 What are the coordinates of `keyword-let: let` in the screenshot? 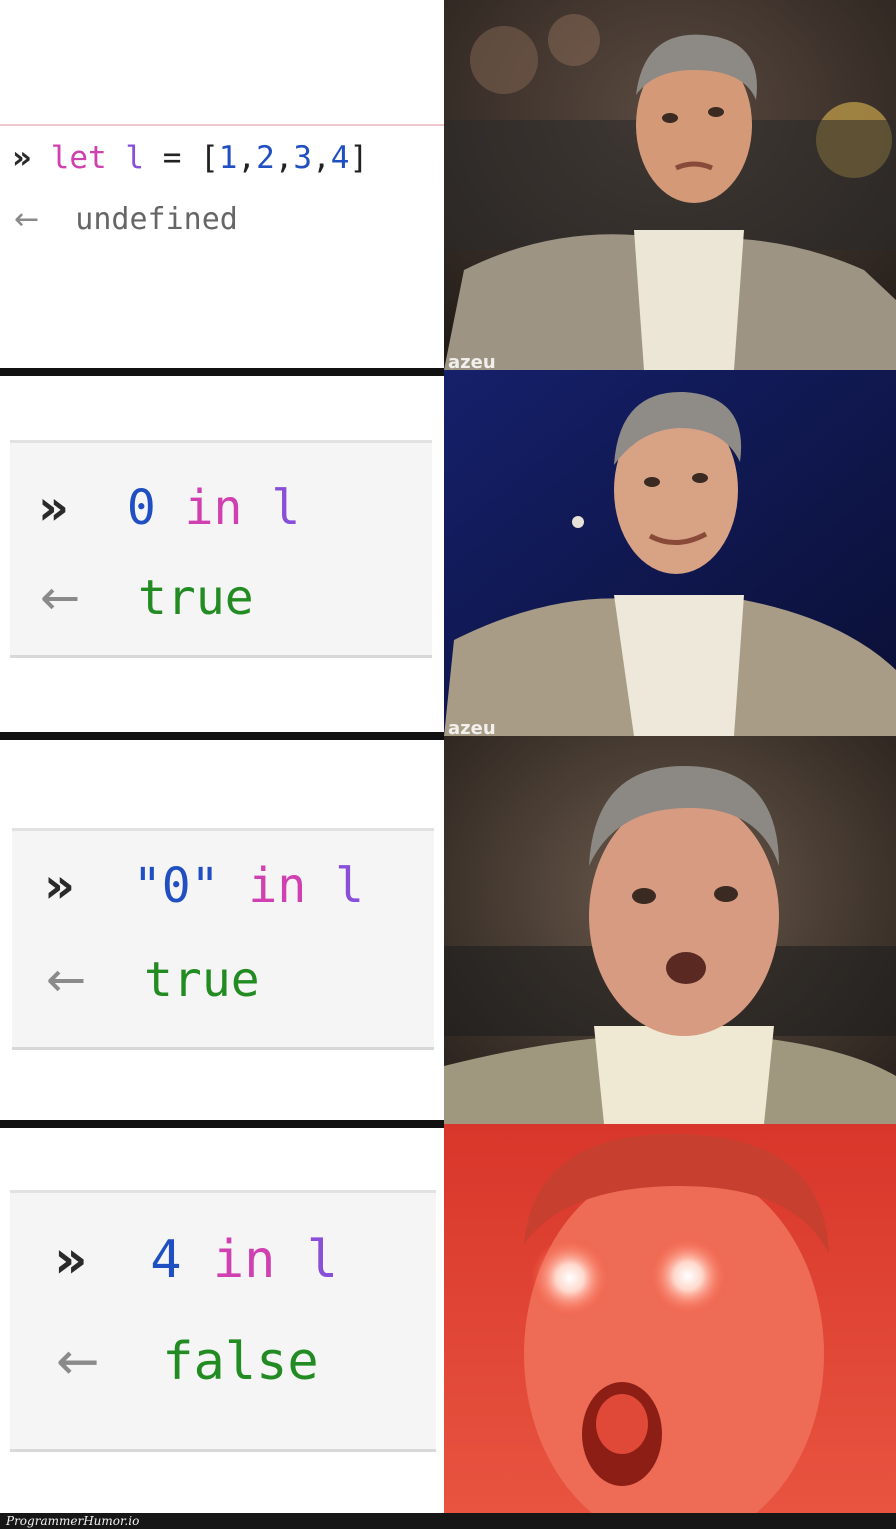 It's located at (78, 158).